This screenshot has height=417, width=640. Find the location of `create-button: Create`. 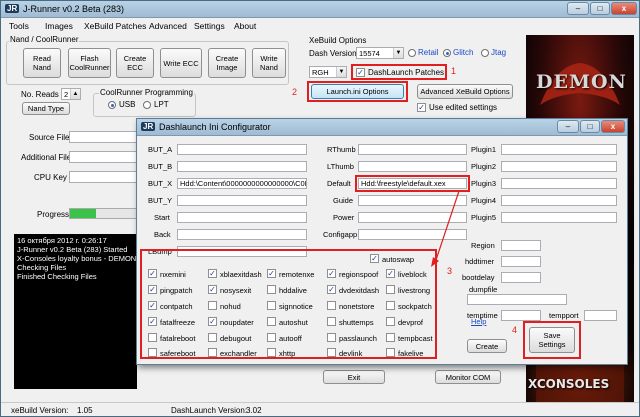

create-button: Create is located at coordinates (487, 346).